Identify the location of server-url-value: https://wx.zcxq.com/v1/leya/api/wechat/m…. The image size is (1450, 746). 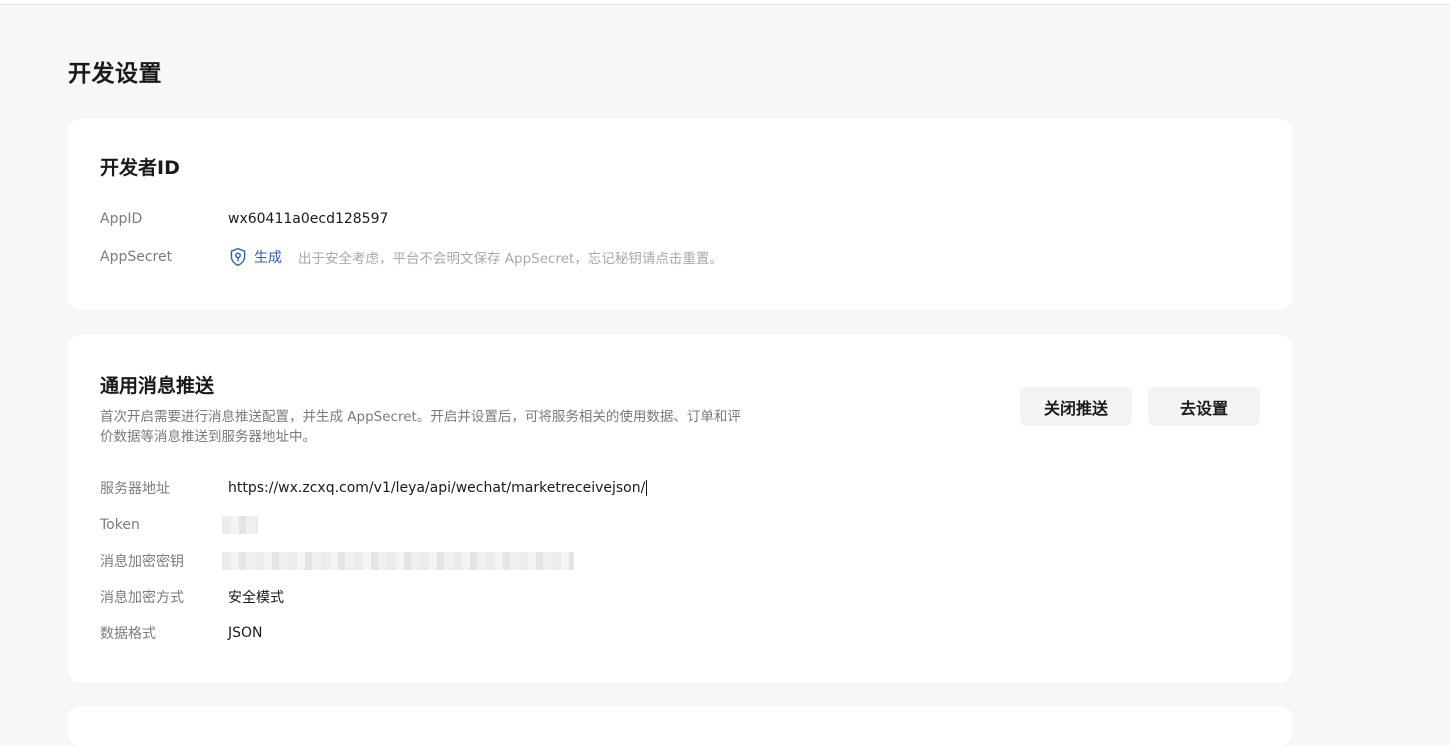
(438, 488).